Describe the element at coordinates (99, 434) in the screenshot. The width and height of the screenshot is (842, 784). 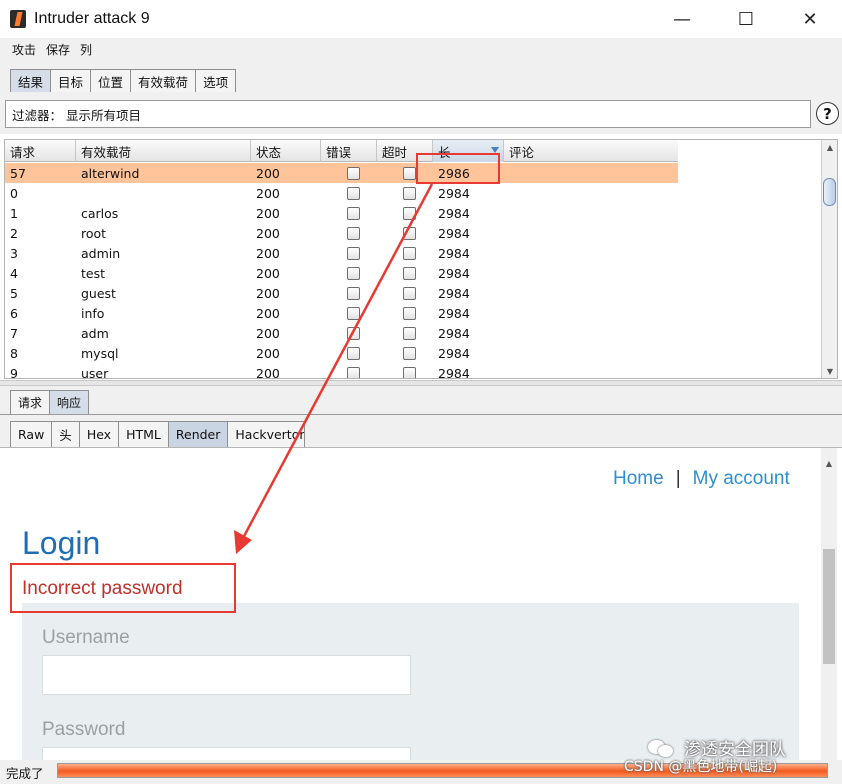
I see `tab-hex: Hex` at that location.